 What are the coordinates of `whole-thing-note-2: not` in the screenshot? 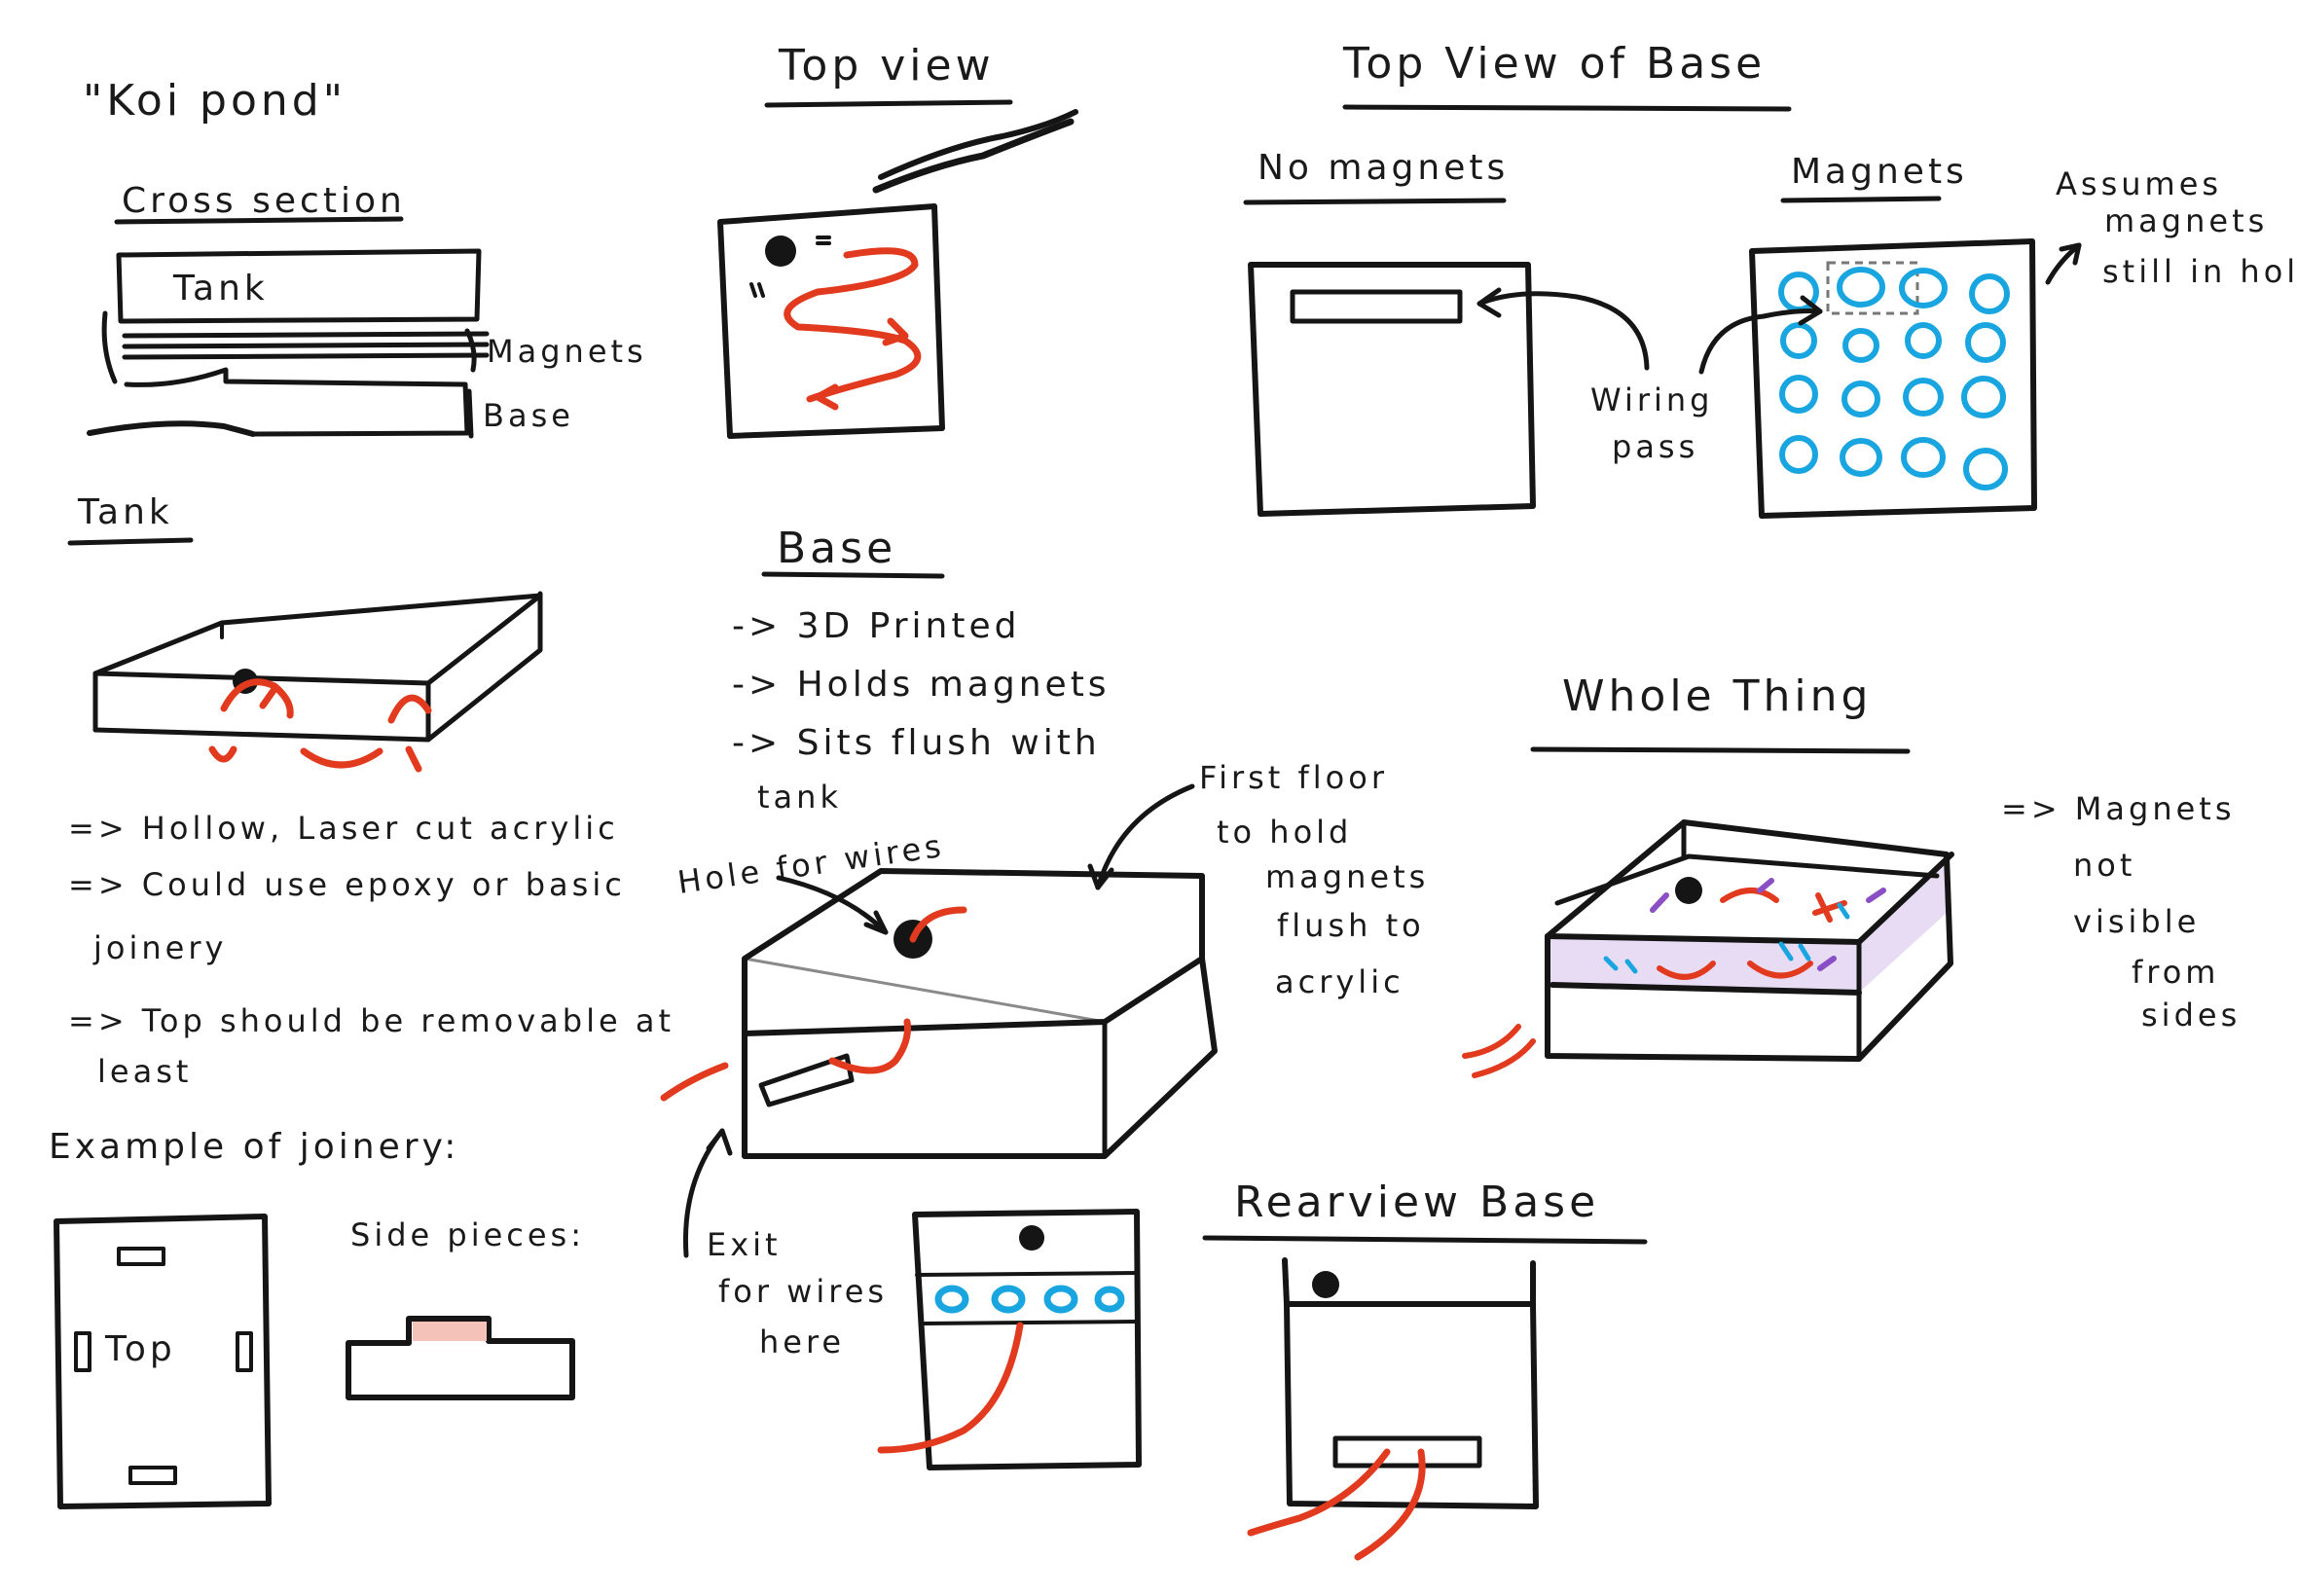 It's located at (2104, 866).